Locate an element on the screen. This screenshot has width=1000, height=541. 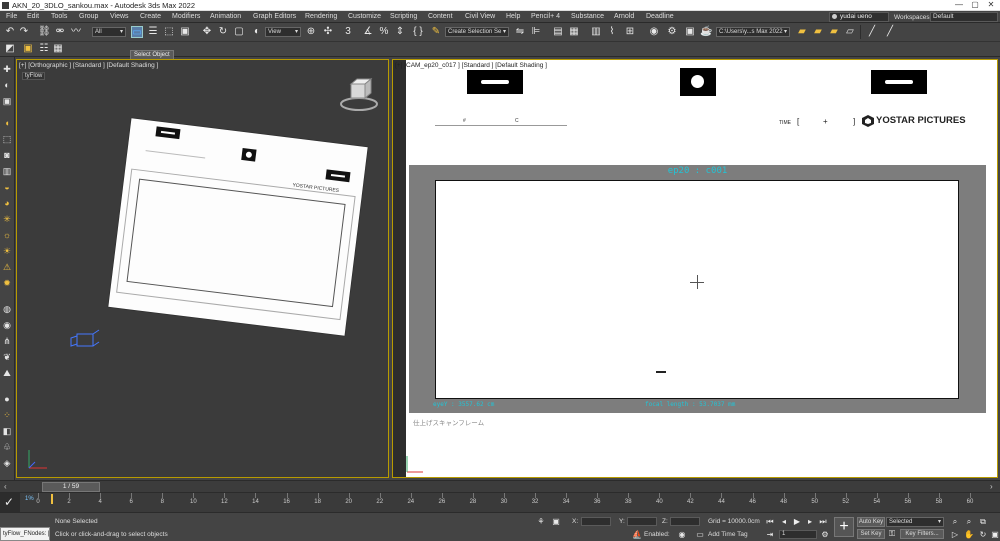
scene-explorer-icon: ▤ is located at coordinates (558, 32).